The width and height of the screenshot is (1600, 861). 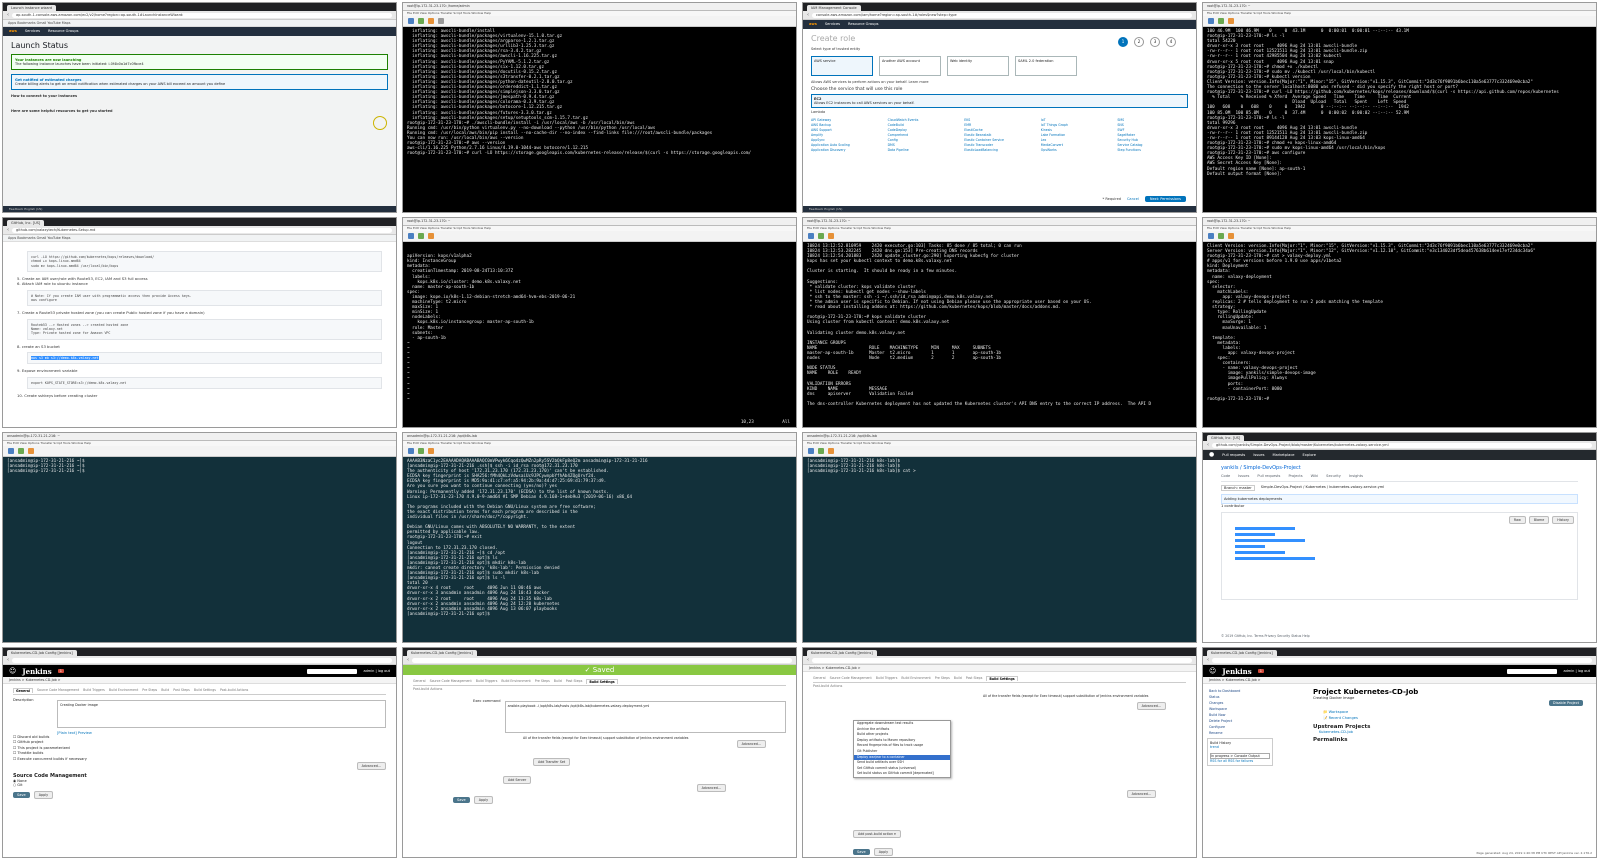 What do you see at coordinates (1231, 733) in the screenshot?
I see `sidebar-link: Rename` at bounding box center [1231, 733].